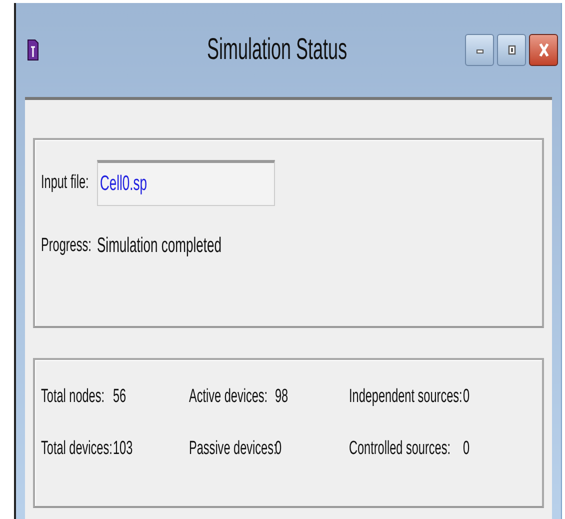 This screenshot has height=519, width=565. What do you see at coordinates (233, 449) in the screenshot?
I see `stat-label: Passive devices:` at bounding box center [233, 449].